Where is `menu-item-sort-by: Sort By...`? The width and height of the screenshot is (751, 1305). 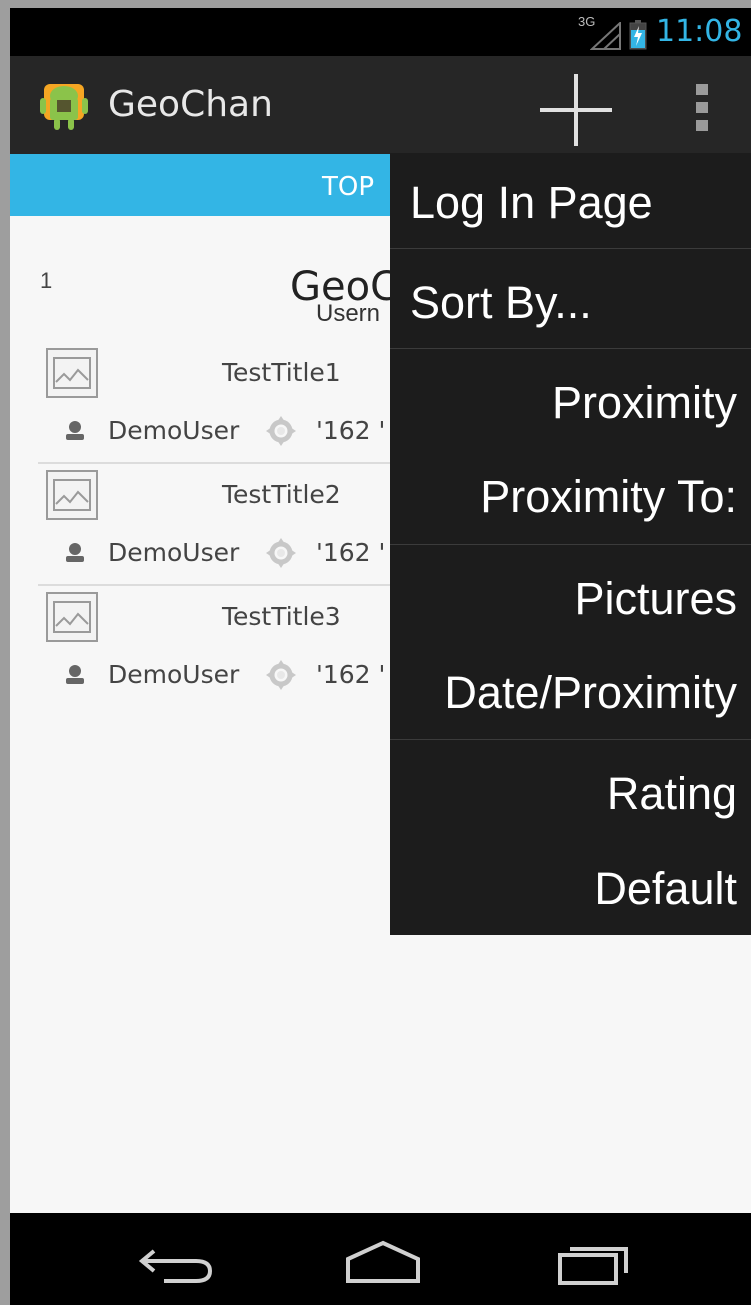 menu-item-sort-by: Sort By... is located at coordinates (570, 303).